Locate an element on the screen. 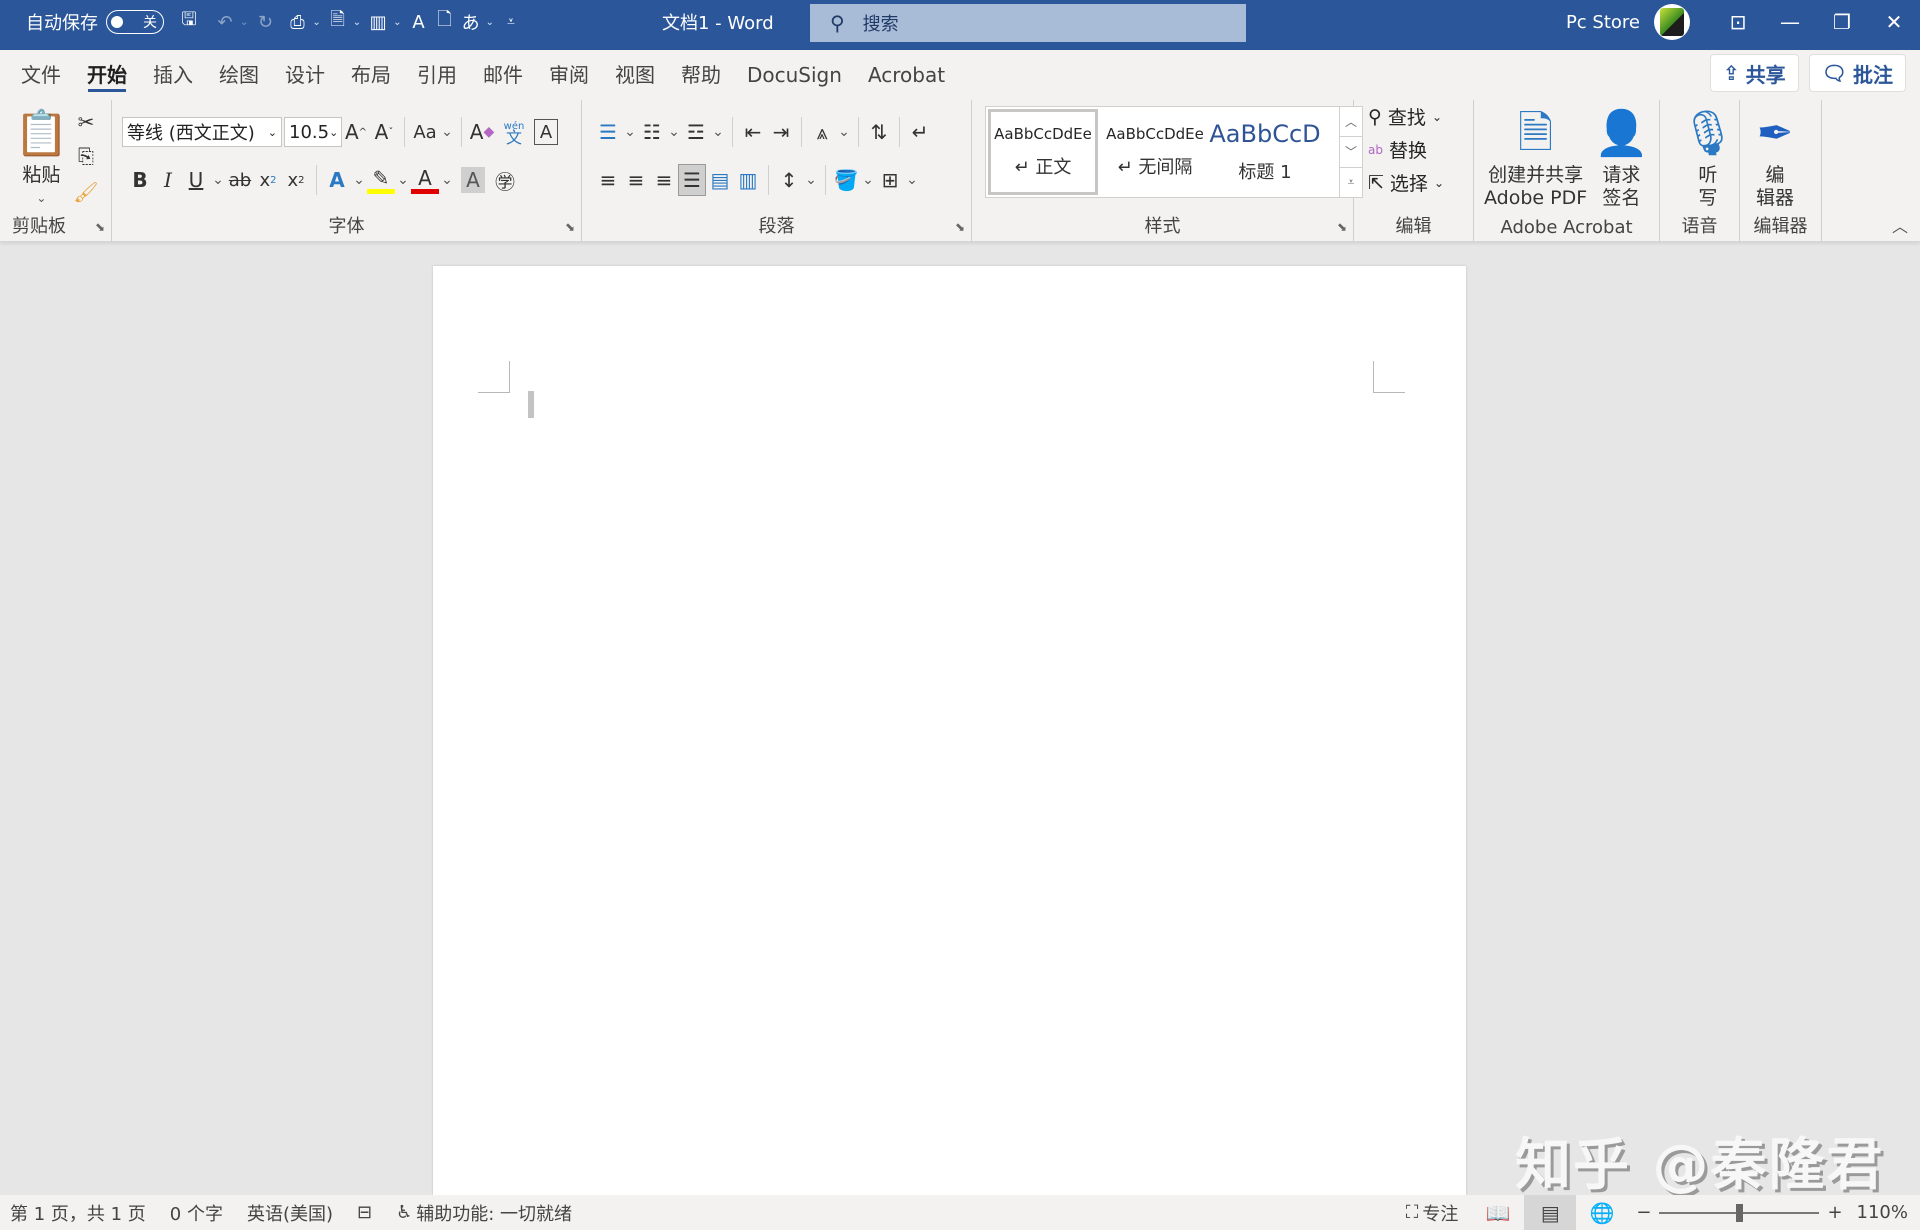 This screenshot has height=1230, width=1920. copy-icon: ⎘ is located at coordinates (86, 156).